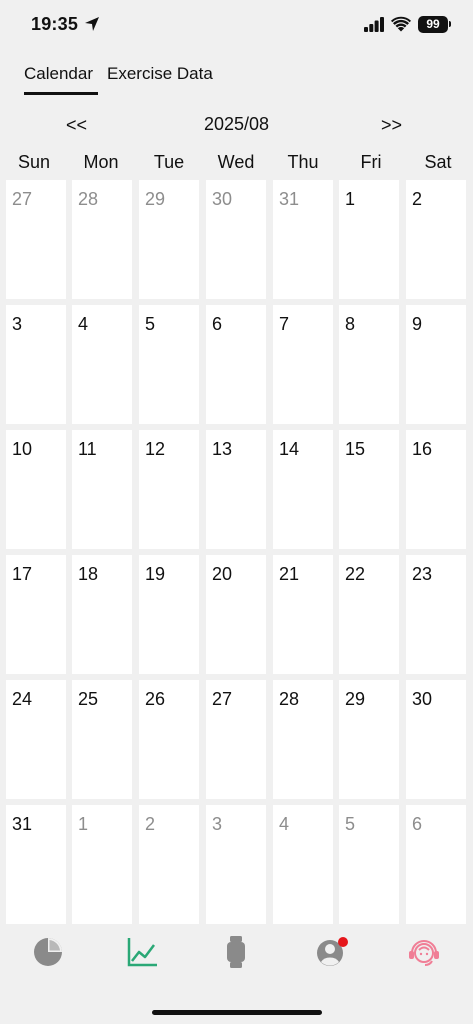  What do you see at coordinates (436, 864) in the screenshot?
I see `calendar-day-cell-outside-month: 6` at bounding box center [436, 864].